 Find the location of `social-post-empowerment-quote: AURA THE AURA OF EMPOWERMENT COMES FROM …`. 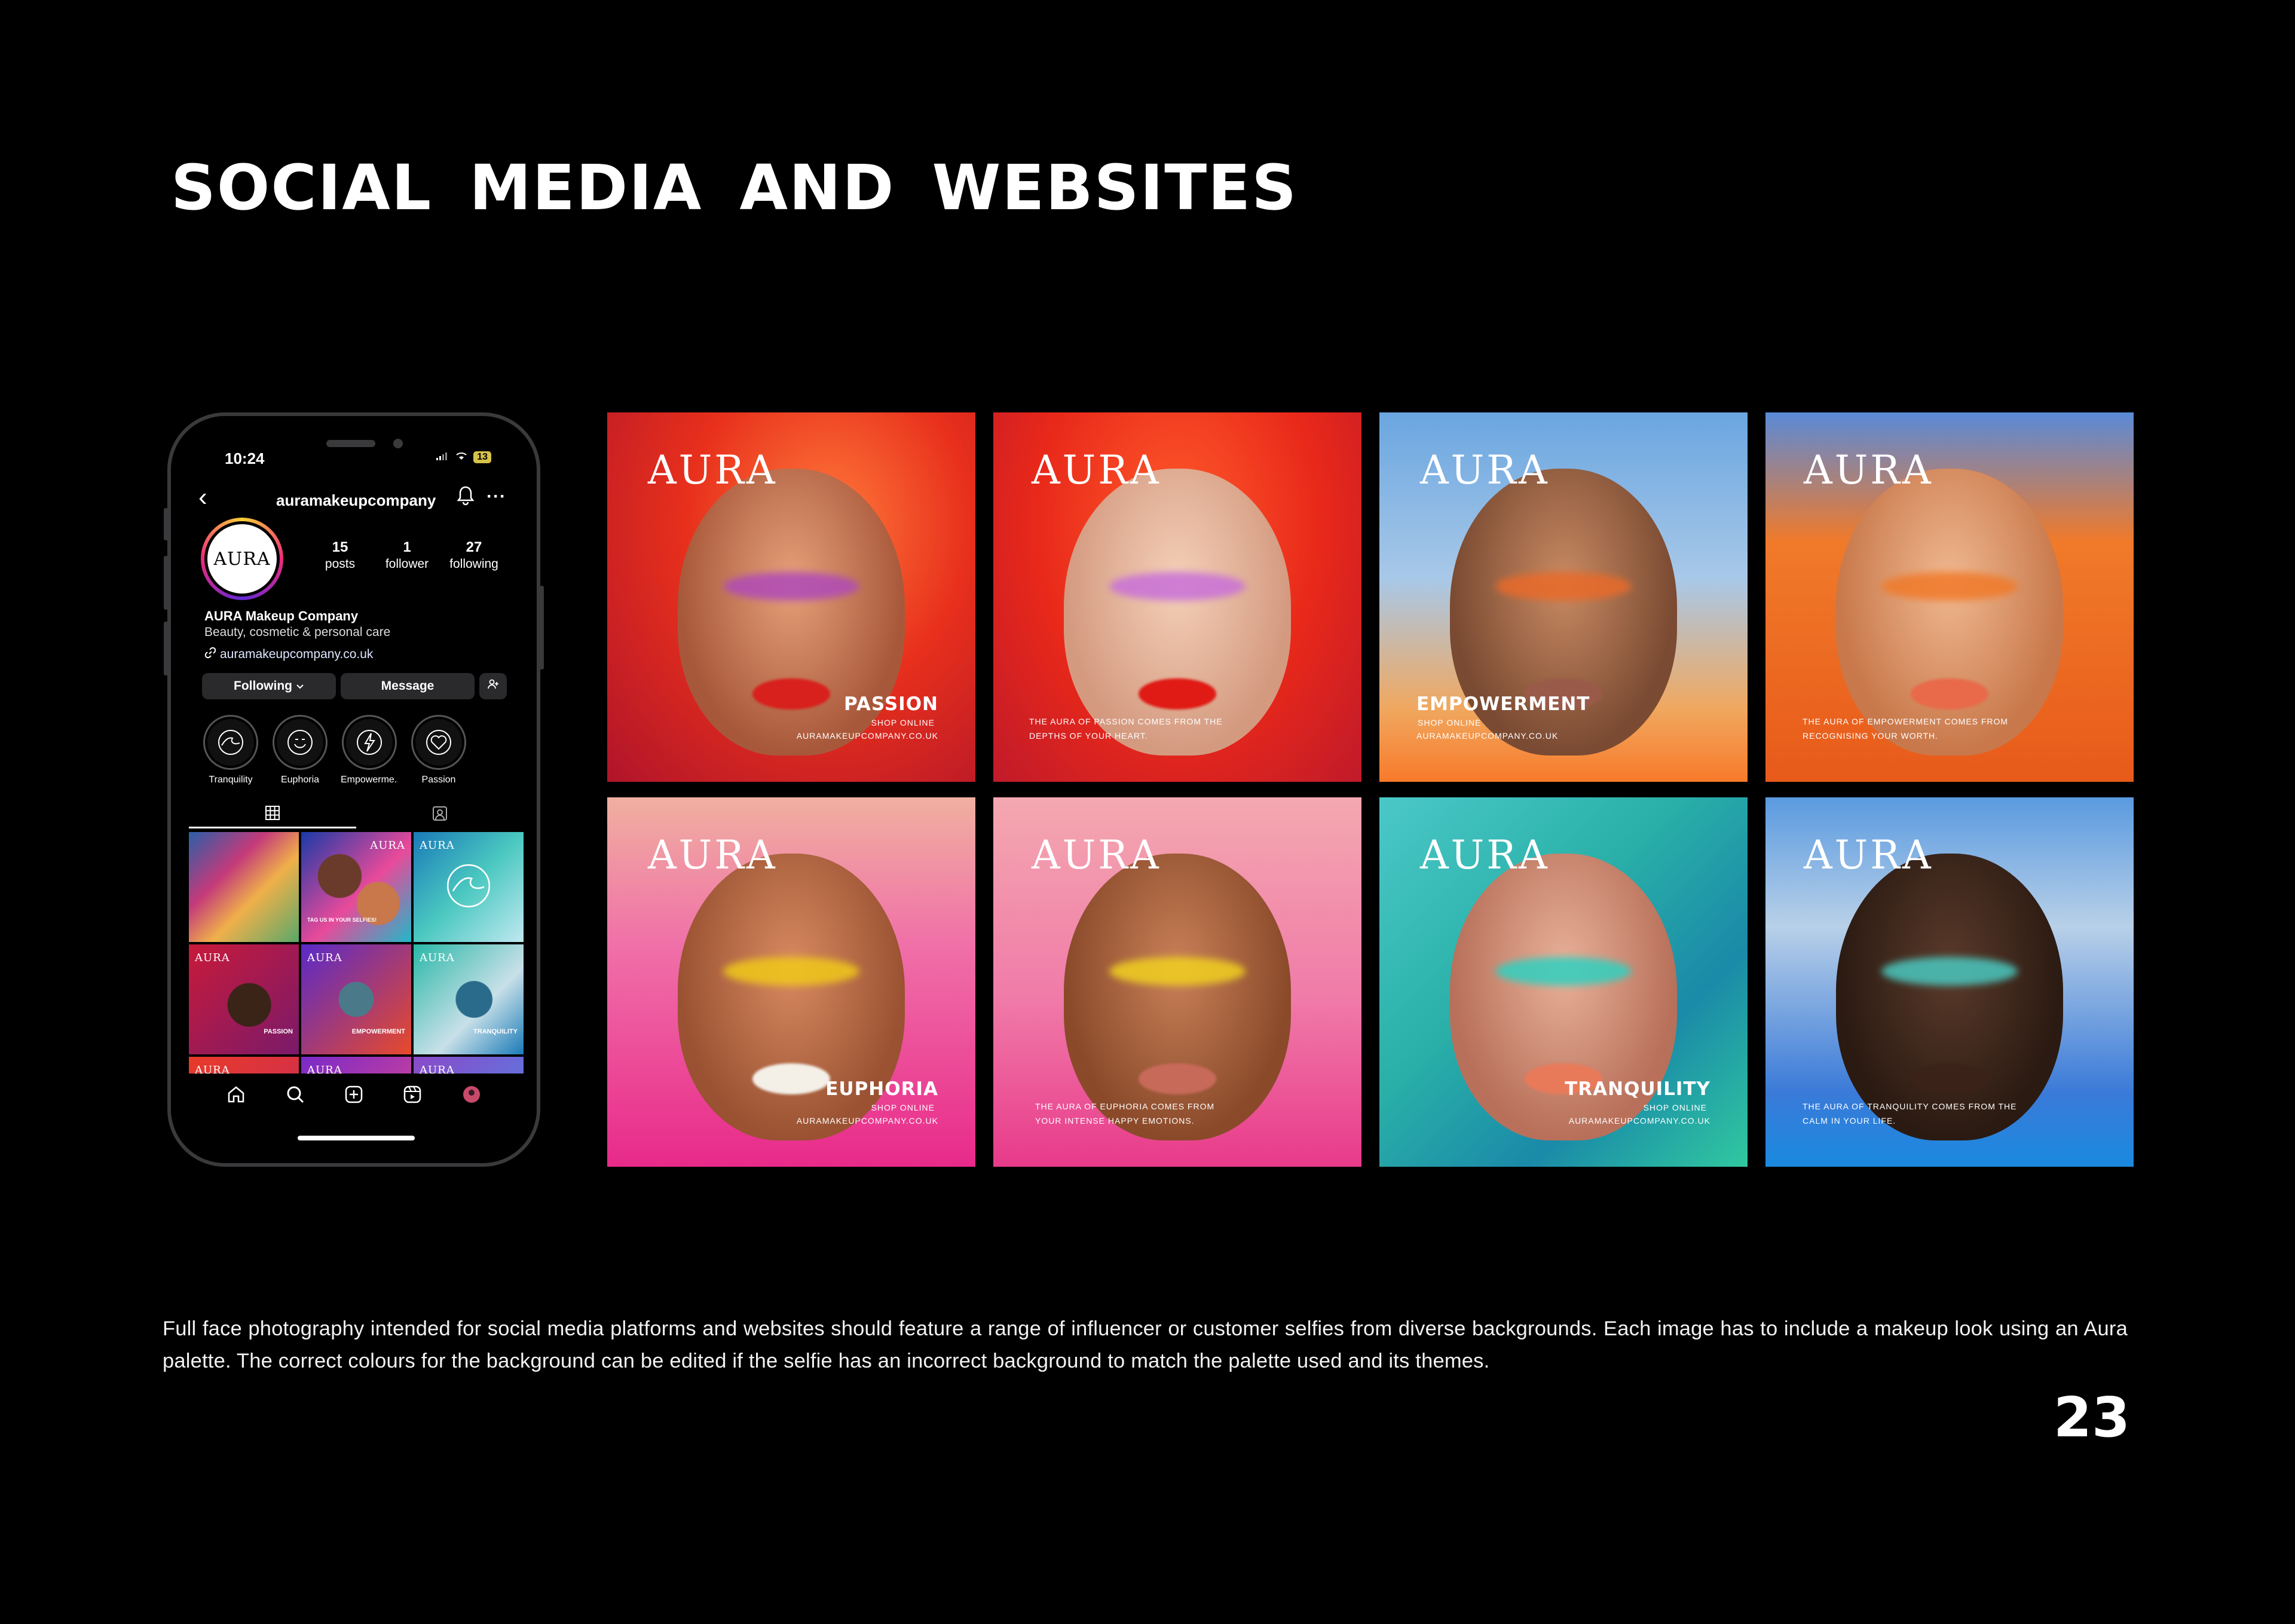

social-post-empowerment-quote: AURA THE AURA OF EMPOWERMENT COMES FROM … is located at coordinates (1950, 597).